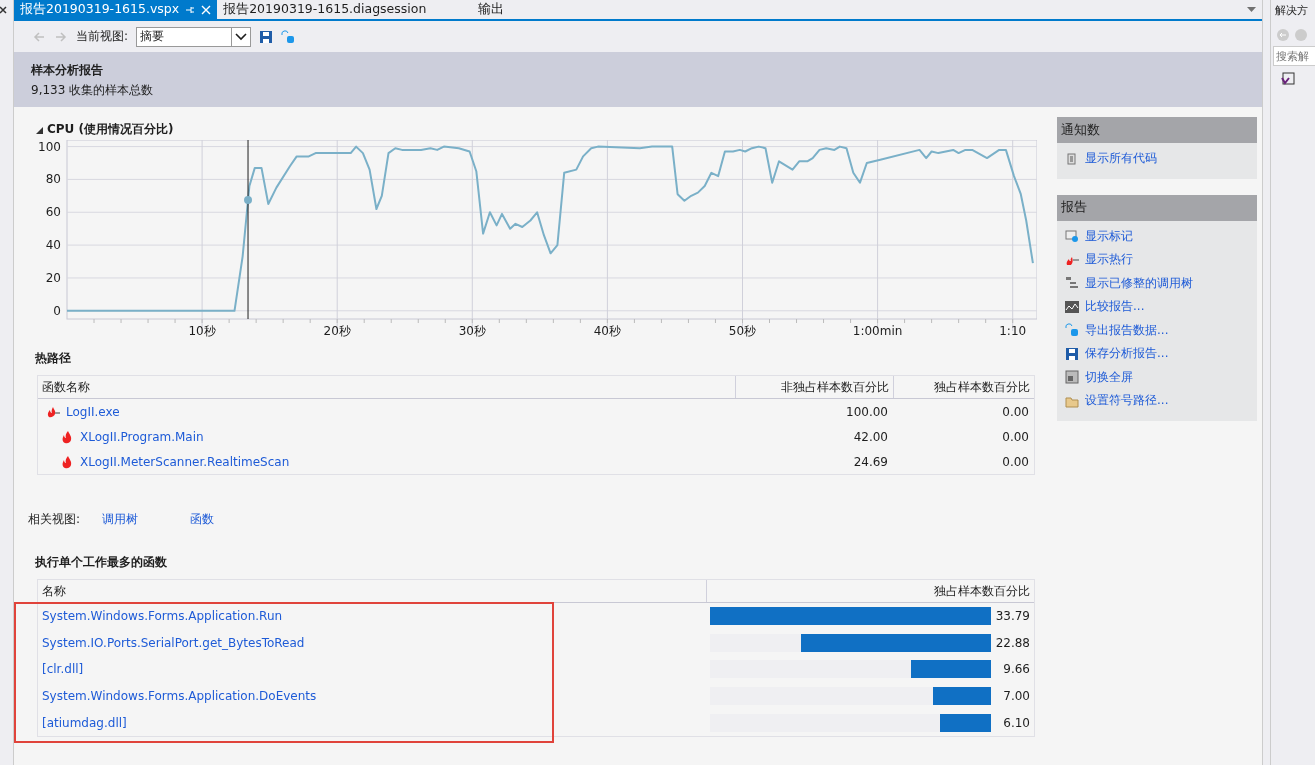 This screenshot has width=1315, height=765. Describe the element at coordinates (179, 696) in the screenshot. I see `function-link: System.Windows.Forms.Application.DoEvents` at that location.